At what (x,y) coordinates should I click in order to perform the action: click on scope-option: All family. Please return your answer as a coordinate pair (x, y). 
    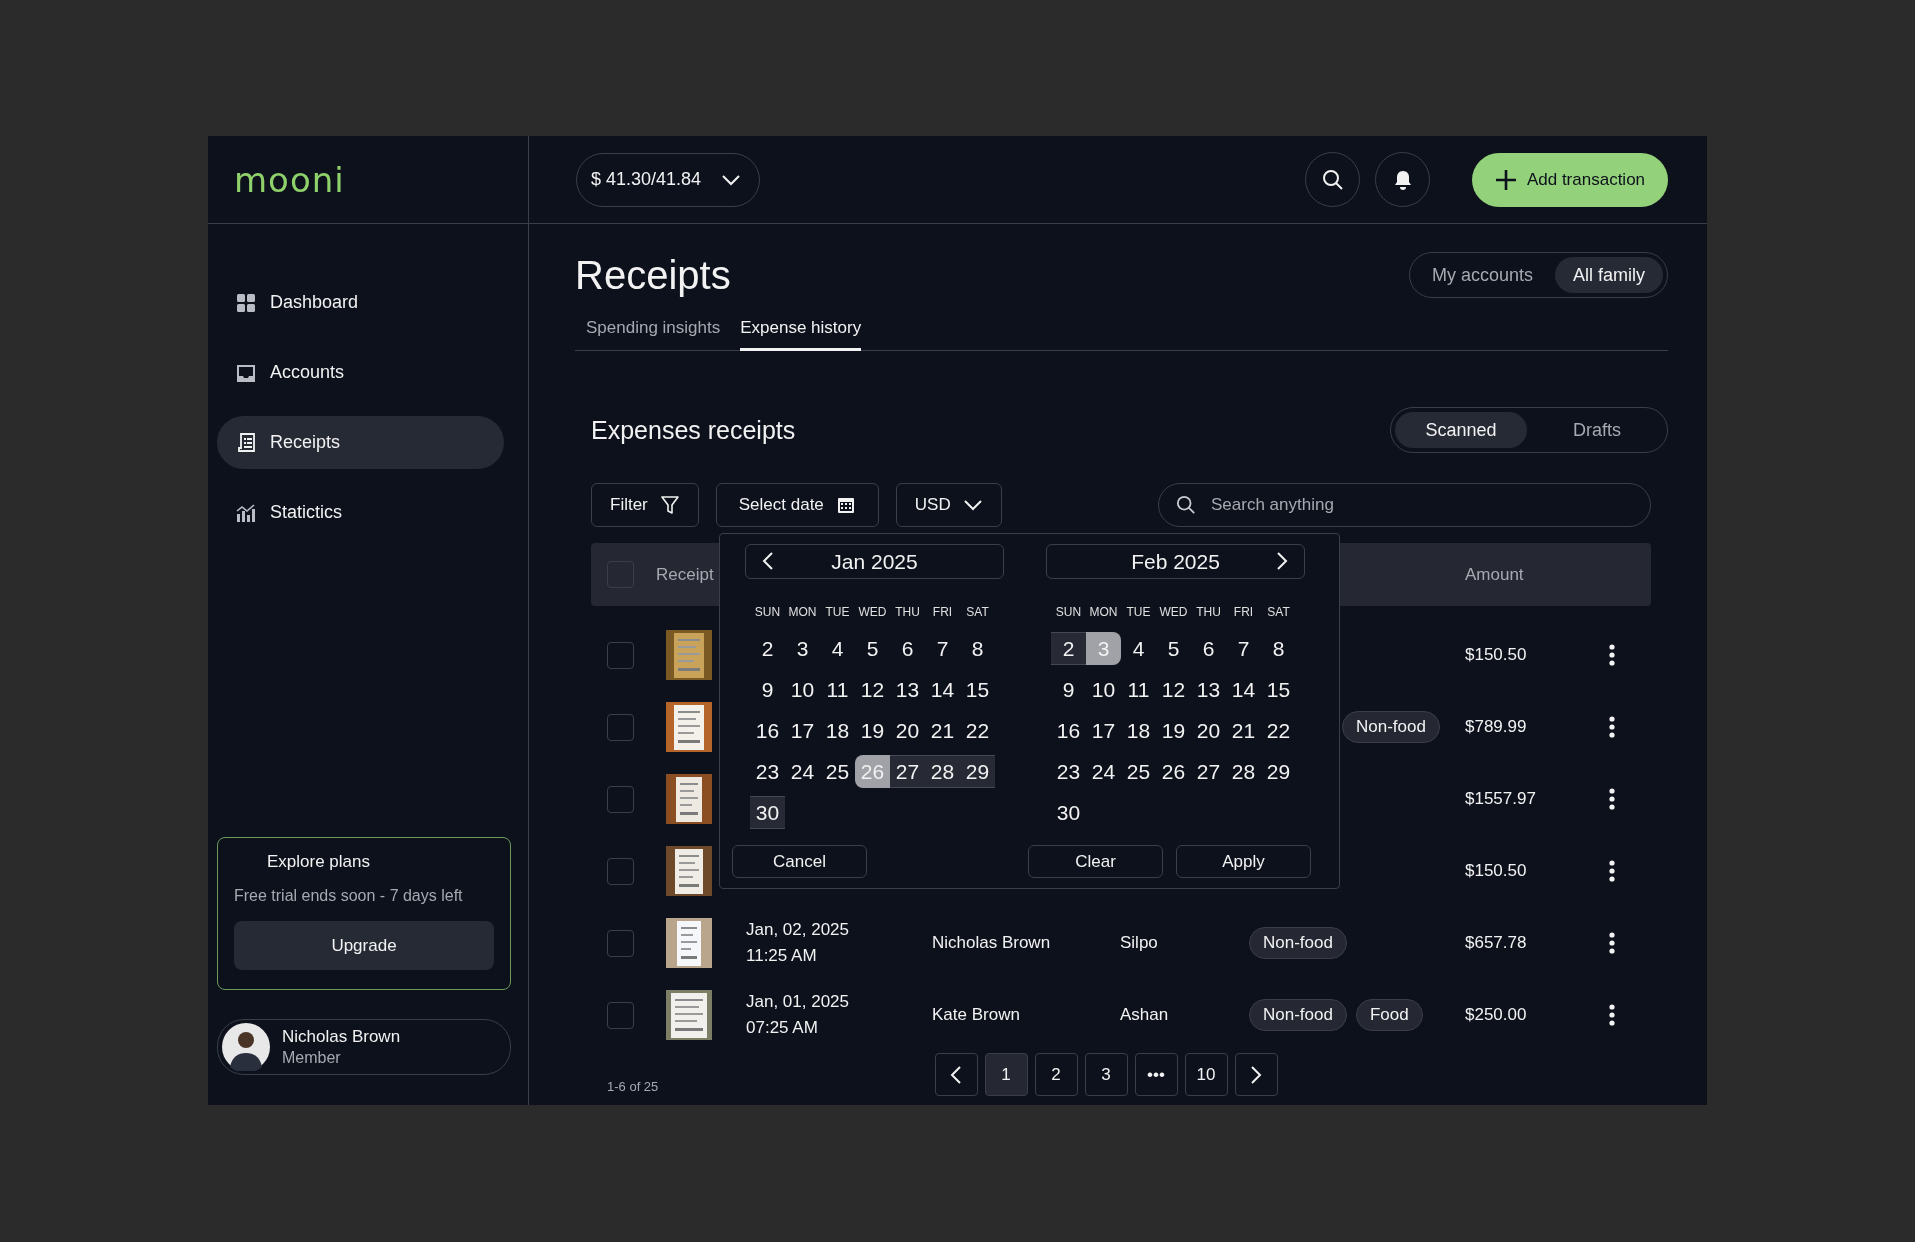
    Looking at the image, I should click on (1609, 275).